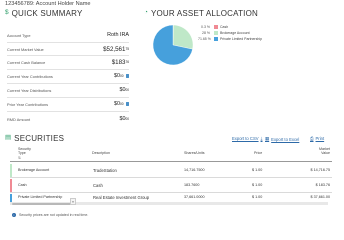 Image resolution: width=344 pixels, height=240 pixels. Describe the element at coordinates (24, 151) in the screenshot. I see `col-security-type: Security Type` at that location.